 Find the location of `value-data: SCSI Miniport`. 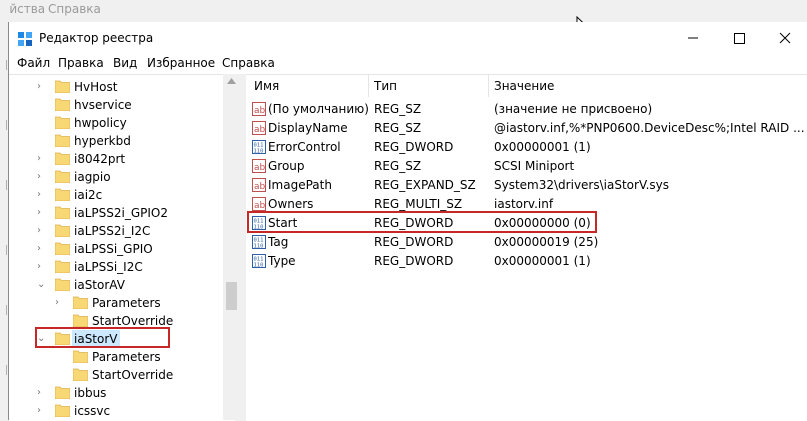

value-data: SCSI Miniport is located at coordinates (534, 166).